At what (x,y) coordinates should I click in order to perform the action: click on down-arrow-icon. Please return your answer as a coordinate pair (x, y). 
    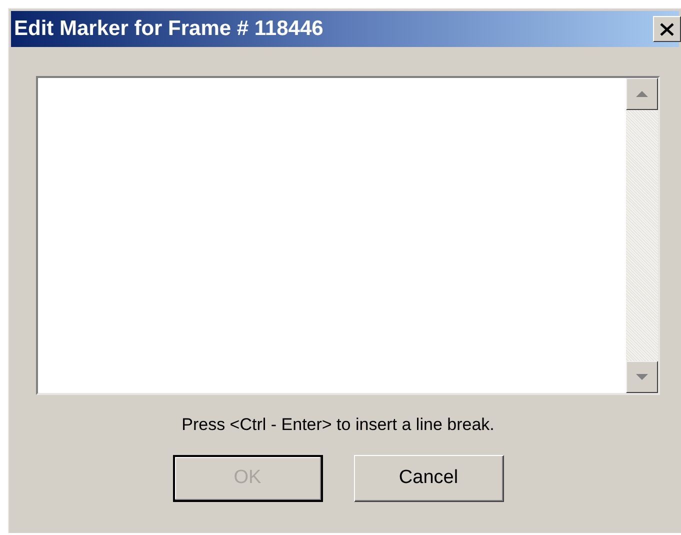
    Looking at the image, I should click on (642, 377).